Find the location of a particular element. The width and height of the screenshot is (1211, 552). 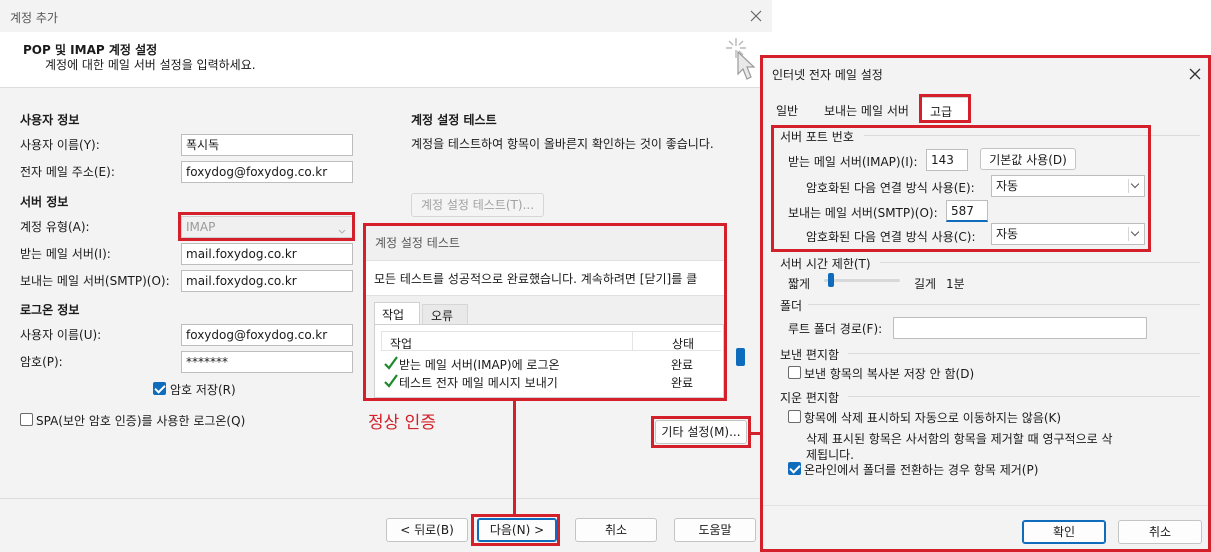

timeout-short-label: 짧게 is located at coordinates (799, 284).